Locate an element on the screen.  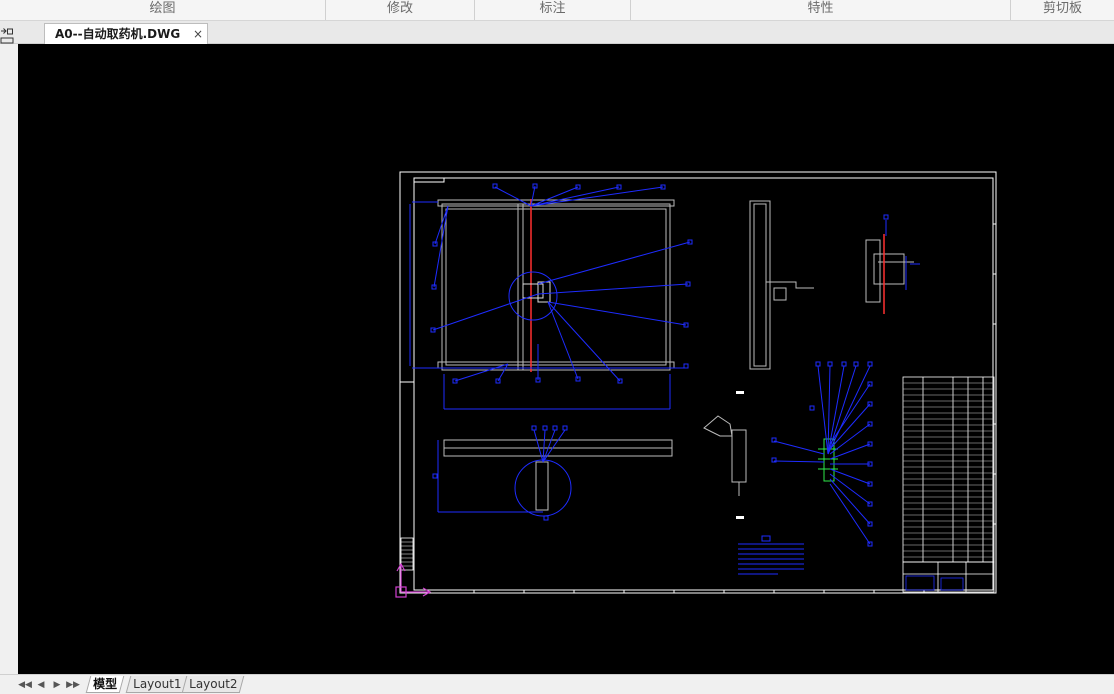
ribbon-group-draw: 绘图 is located at coordinates (163, 10).